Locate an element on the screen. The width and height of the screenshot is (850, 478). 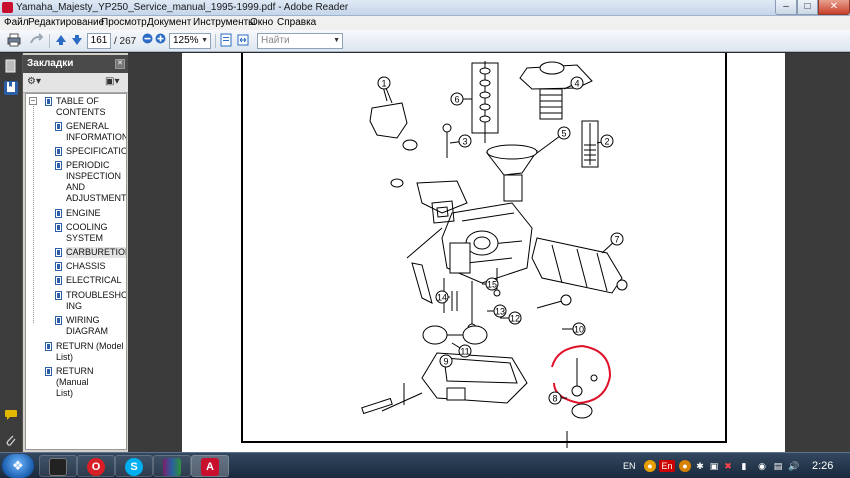
bookmarks-icon is located at coordinates (11, 88).